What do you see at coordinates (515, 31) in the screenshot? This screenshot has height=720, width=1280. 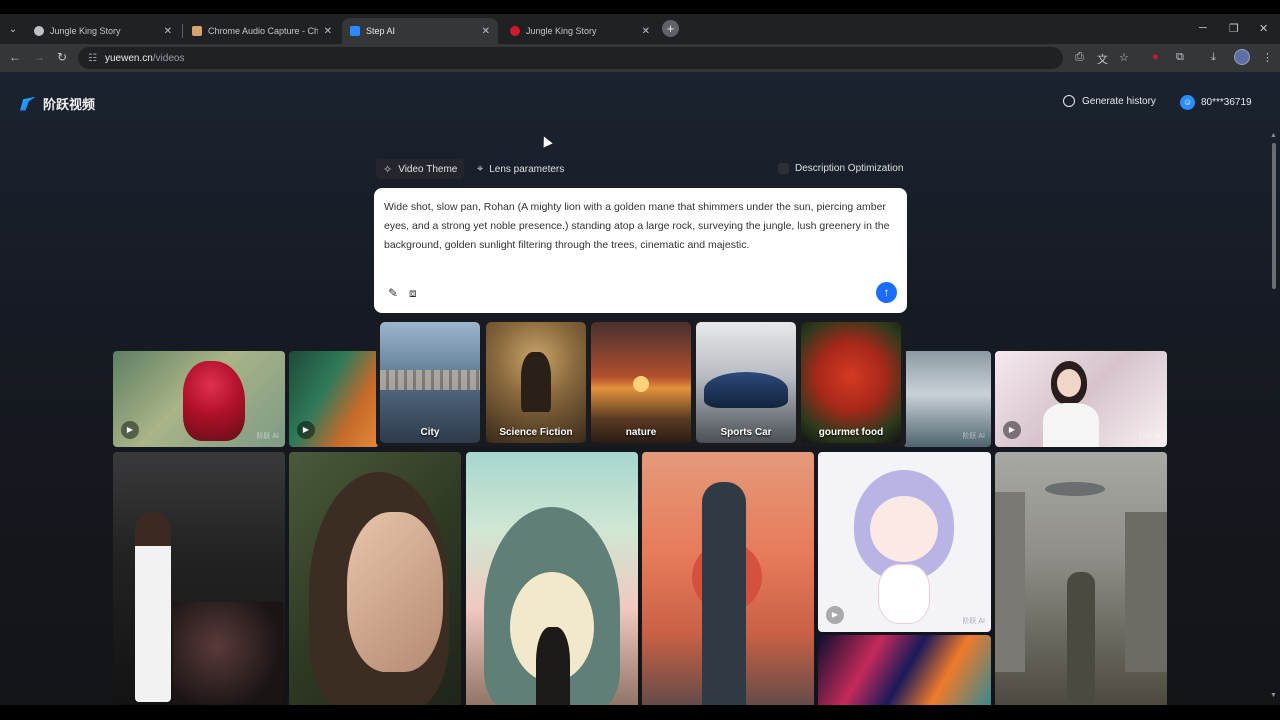 I see `recording-favicon-icon` at bounding box center [515, 31].